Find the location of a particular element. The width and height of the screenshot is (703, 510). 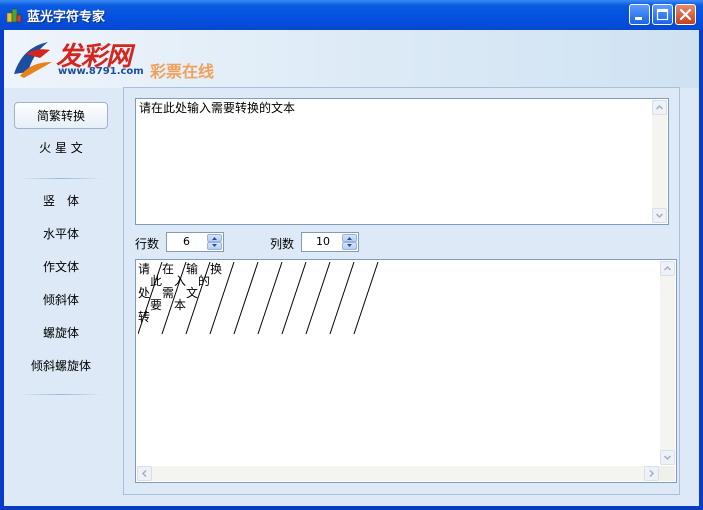

output-char: 请 is located at coordinates (144, 269).